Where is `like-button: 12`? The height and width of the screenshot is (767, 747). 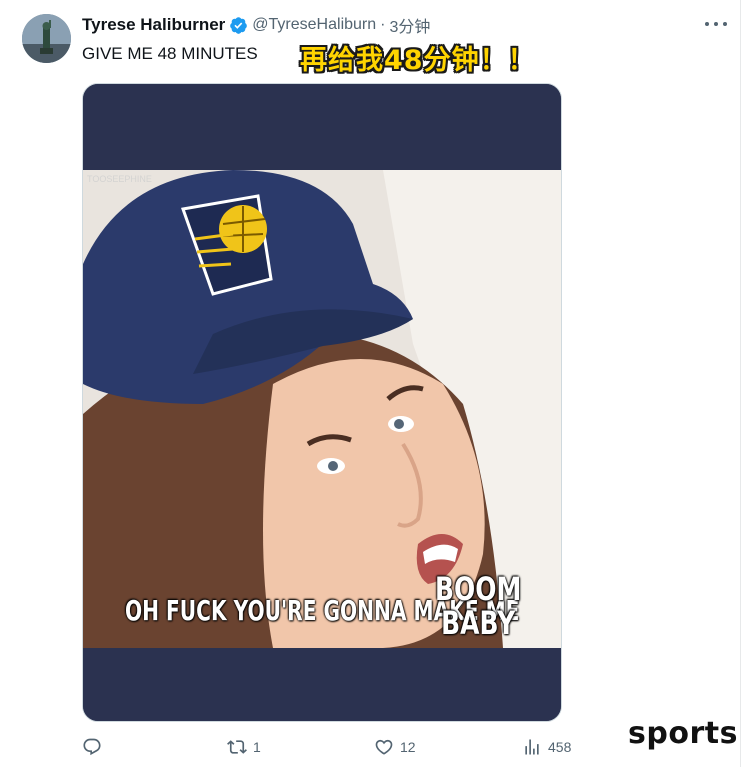 like-button: 12 is located at coordinates (395, 747).